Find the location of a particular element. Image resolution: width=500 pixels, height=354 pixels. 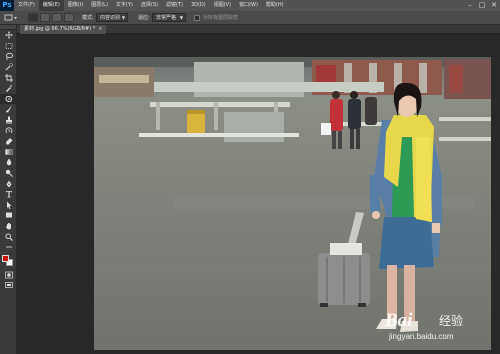

dodge-tool is located at coordinates (8, 173).